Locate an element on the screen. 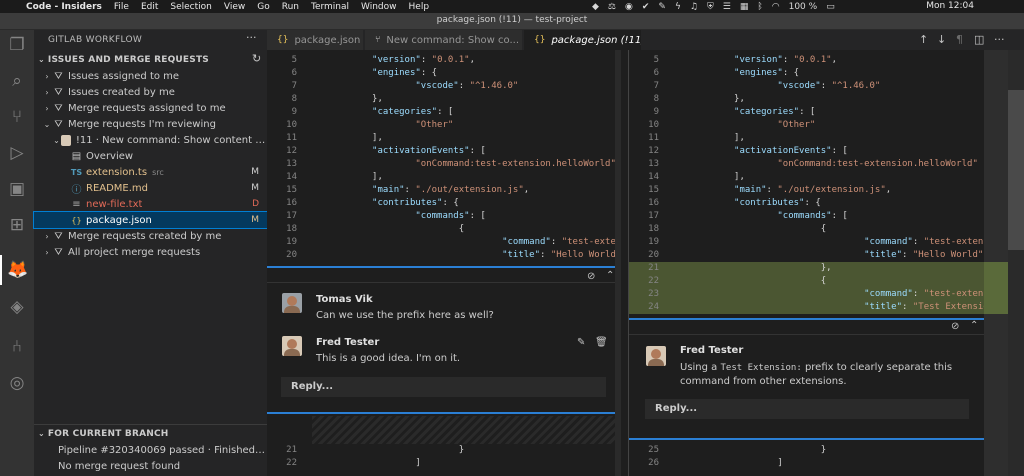 Image resolution: width=1024 pixels, height=476 pixels. pull-request-icon: ⑃ is located at coordinates (17, 347).